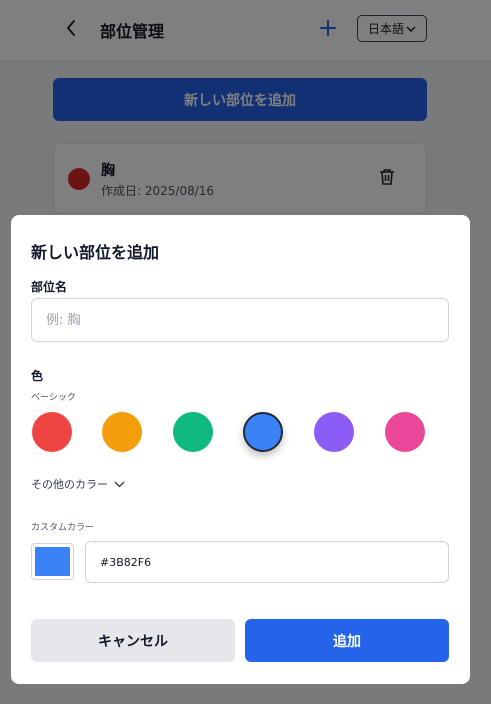 Image resolution: width=491 pixels, height=704 pixels. Describe the element at coordinates (133, 640) in the screenshot. I see `cancel-button: キャンセル` at that location.